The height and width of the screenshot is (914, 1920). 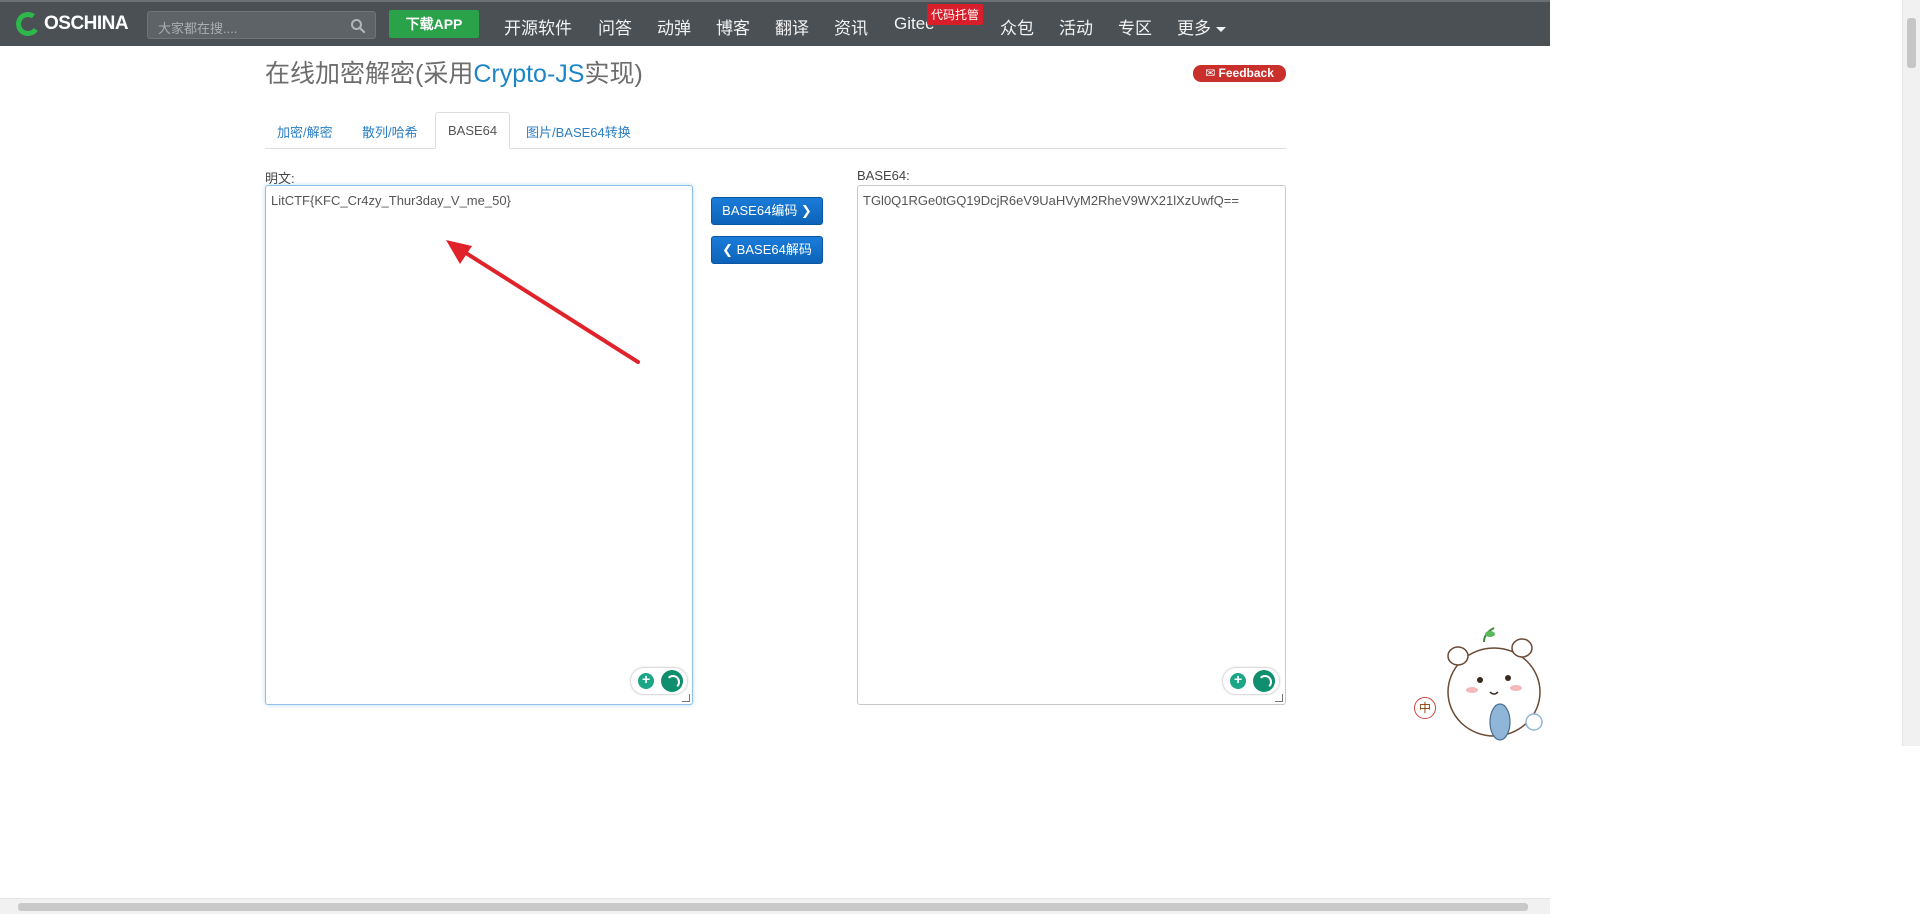 I want to click on nav-more: 更多, so click(x=1201, y=26).